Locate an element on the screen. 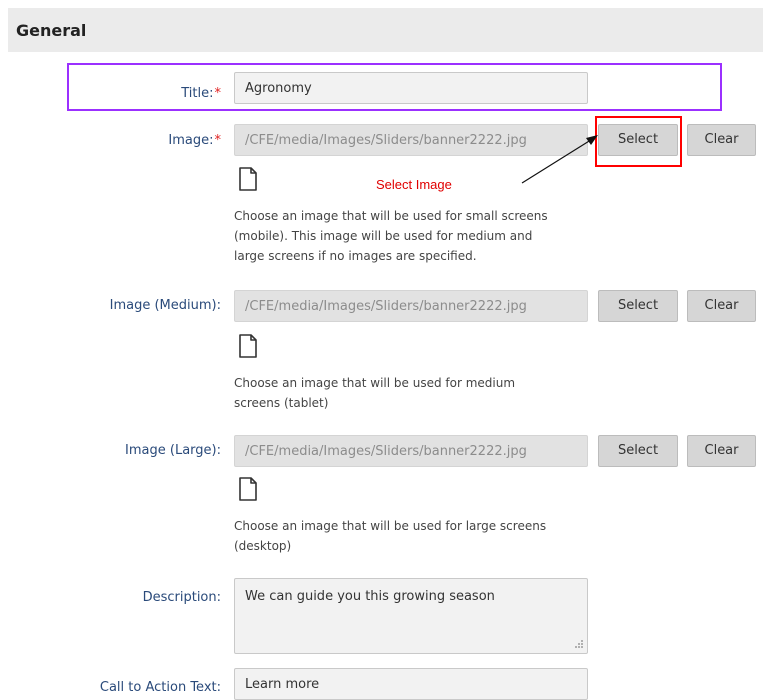 Image resolution: width=763 pixels, height=700 pixels. image-label: Image:* is located at coordinates (111, 140).